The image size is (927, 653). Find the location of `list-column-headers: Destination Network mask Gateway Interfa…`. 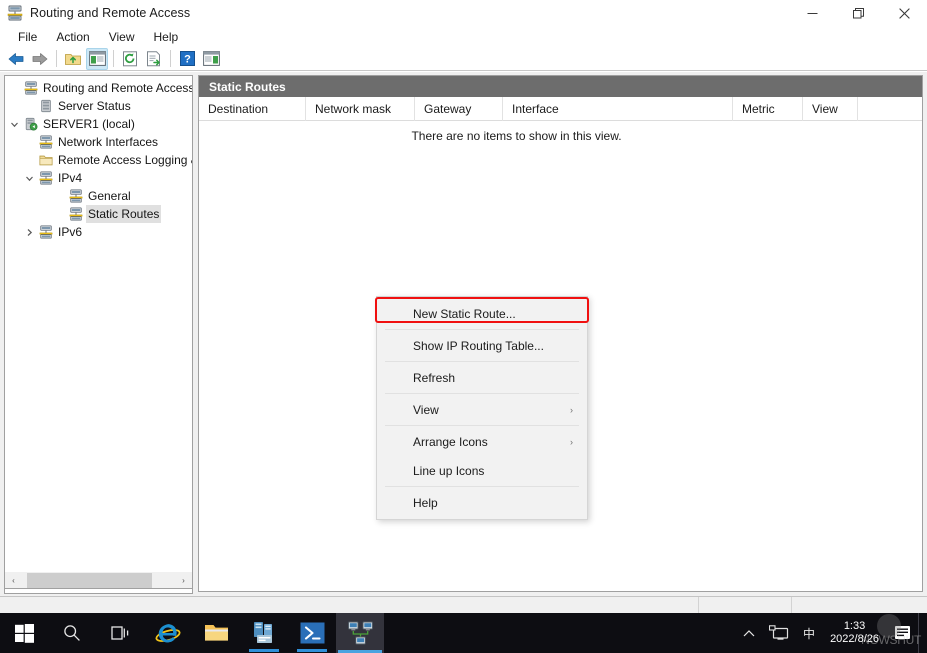

list-column-headers: Destination Network mask Gateway Interfa… is located at coordinates (560, 109).